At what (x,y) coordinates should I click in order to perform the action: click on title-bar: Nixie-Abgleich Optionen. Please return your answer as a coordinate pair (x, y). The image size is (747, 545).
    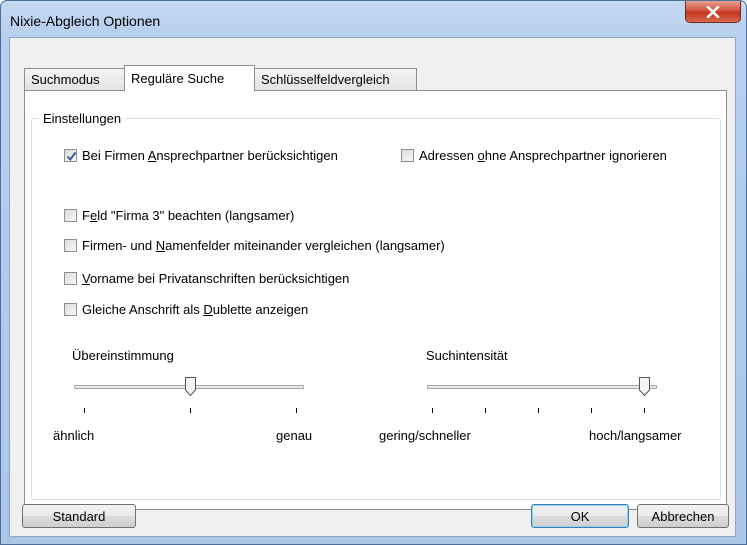
    Looking at the image, I should click on (373, 19).